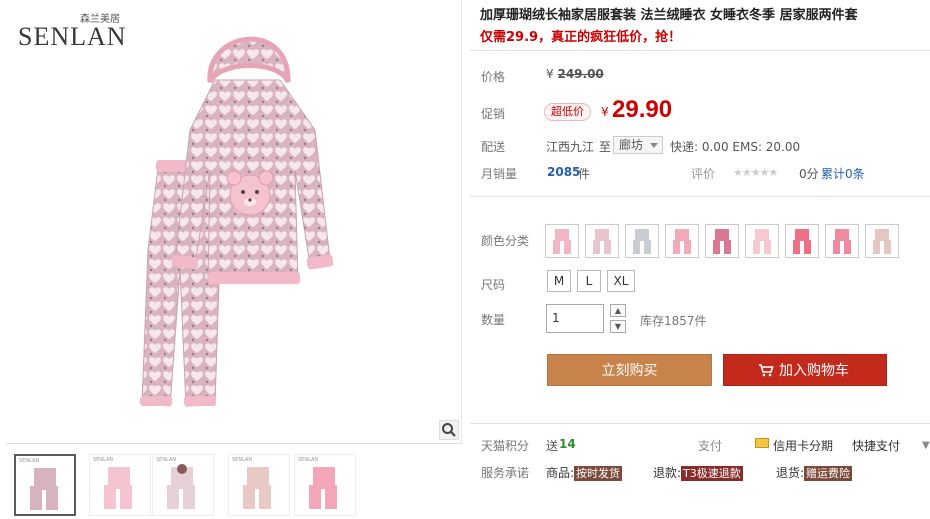 This screenshot has height=519, width=930. What do you see at coordinates (618, 326) in the screenshot?
I see `quantity-decrease-button: ▼` at bounding box center [618, 326].